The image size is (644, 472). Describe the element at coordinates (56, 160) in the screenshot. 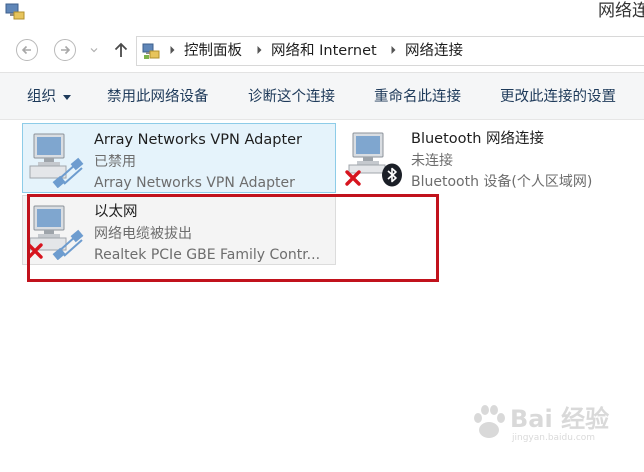

I see `network-adapter-icon` at that location.